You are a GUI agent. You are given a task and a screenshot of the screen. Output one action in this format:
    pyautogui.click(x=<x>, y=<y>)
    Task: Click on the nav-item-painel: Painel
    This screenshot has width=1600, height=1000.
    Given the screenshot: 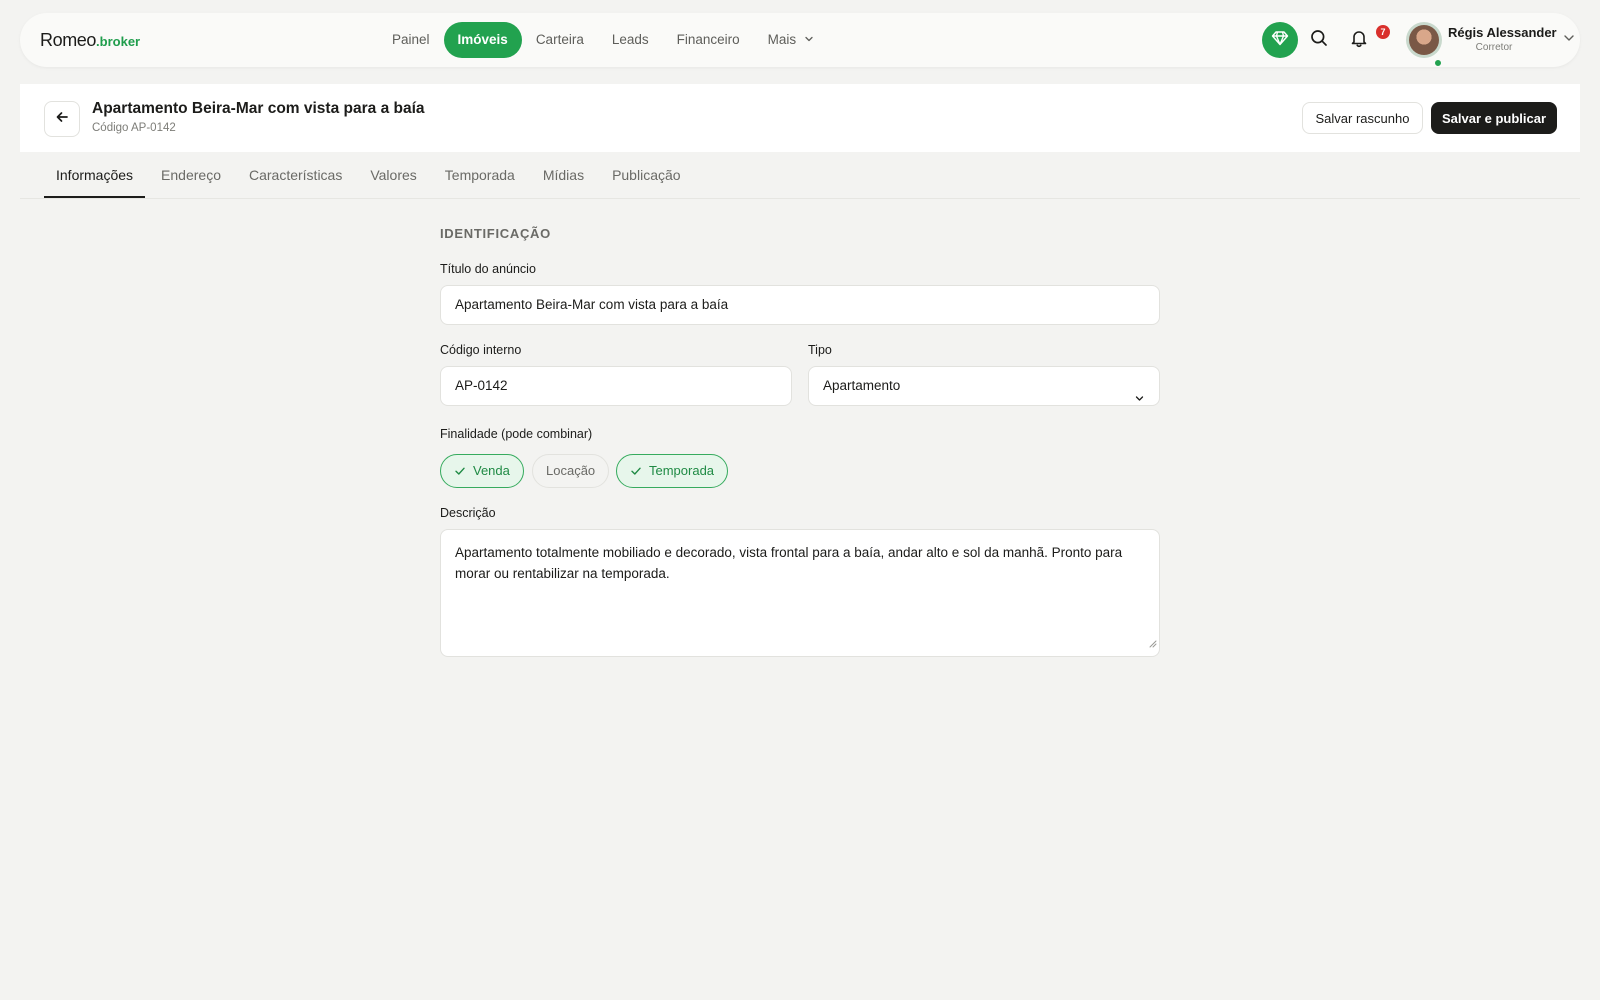 What is the action you would take?
    pyautogui.click(x=411, y=40)
    